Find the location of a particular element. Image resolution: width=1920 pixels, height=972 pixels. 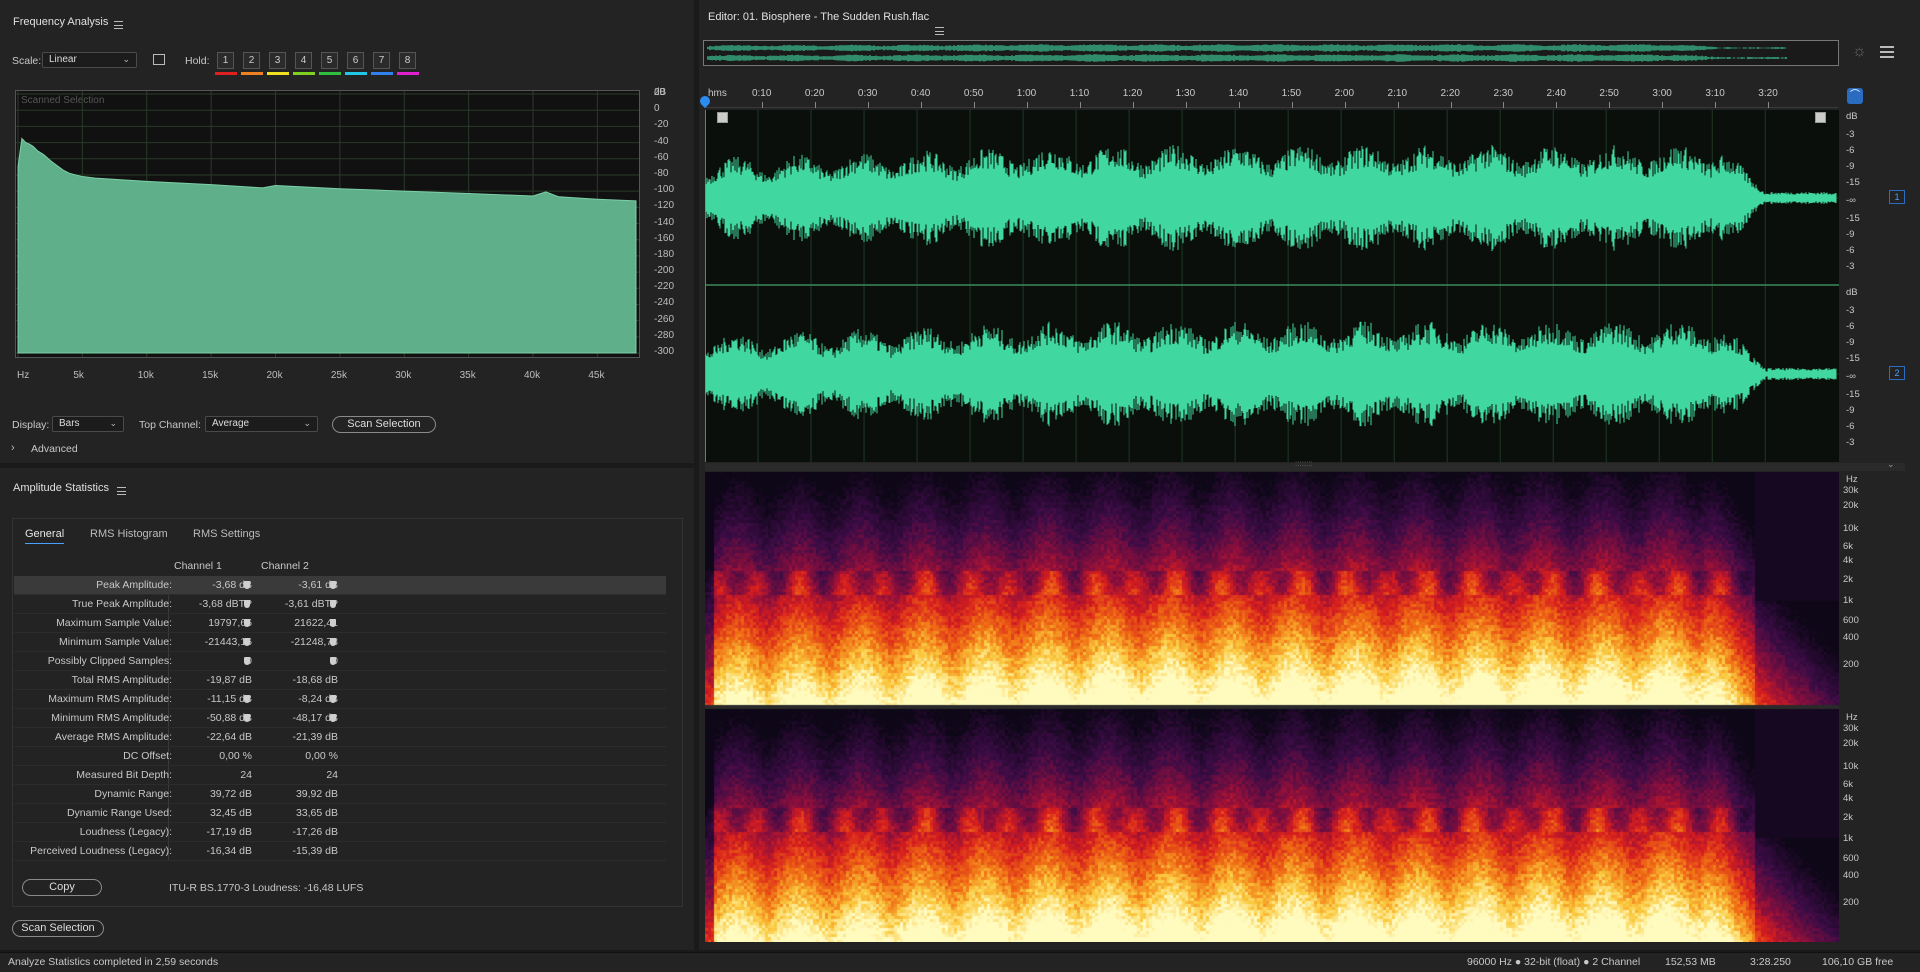

hz-tick-label: 25k is located at coordinates (338, 375).